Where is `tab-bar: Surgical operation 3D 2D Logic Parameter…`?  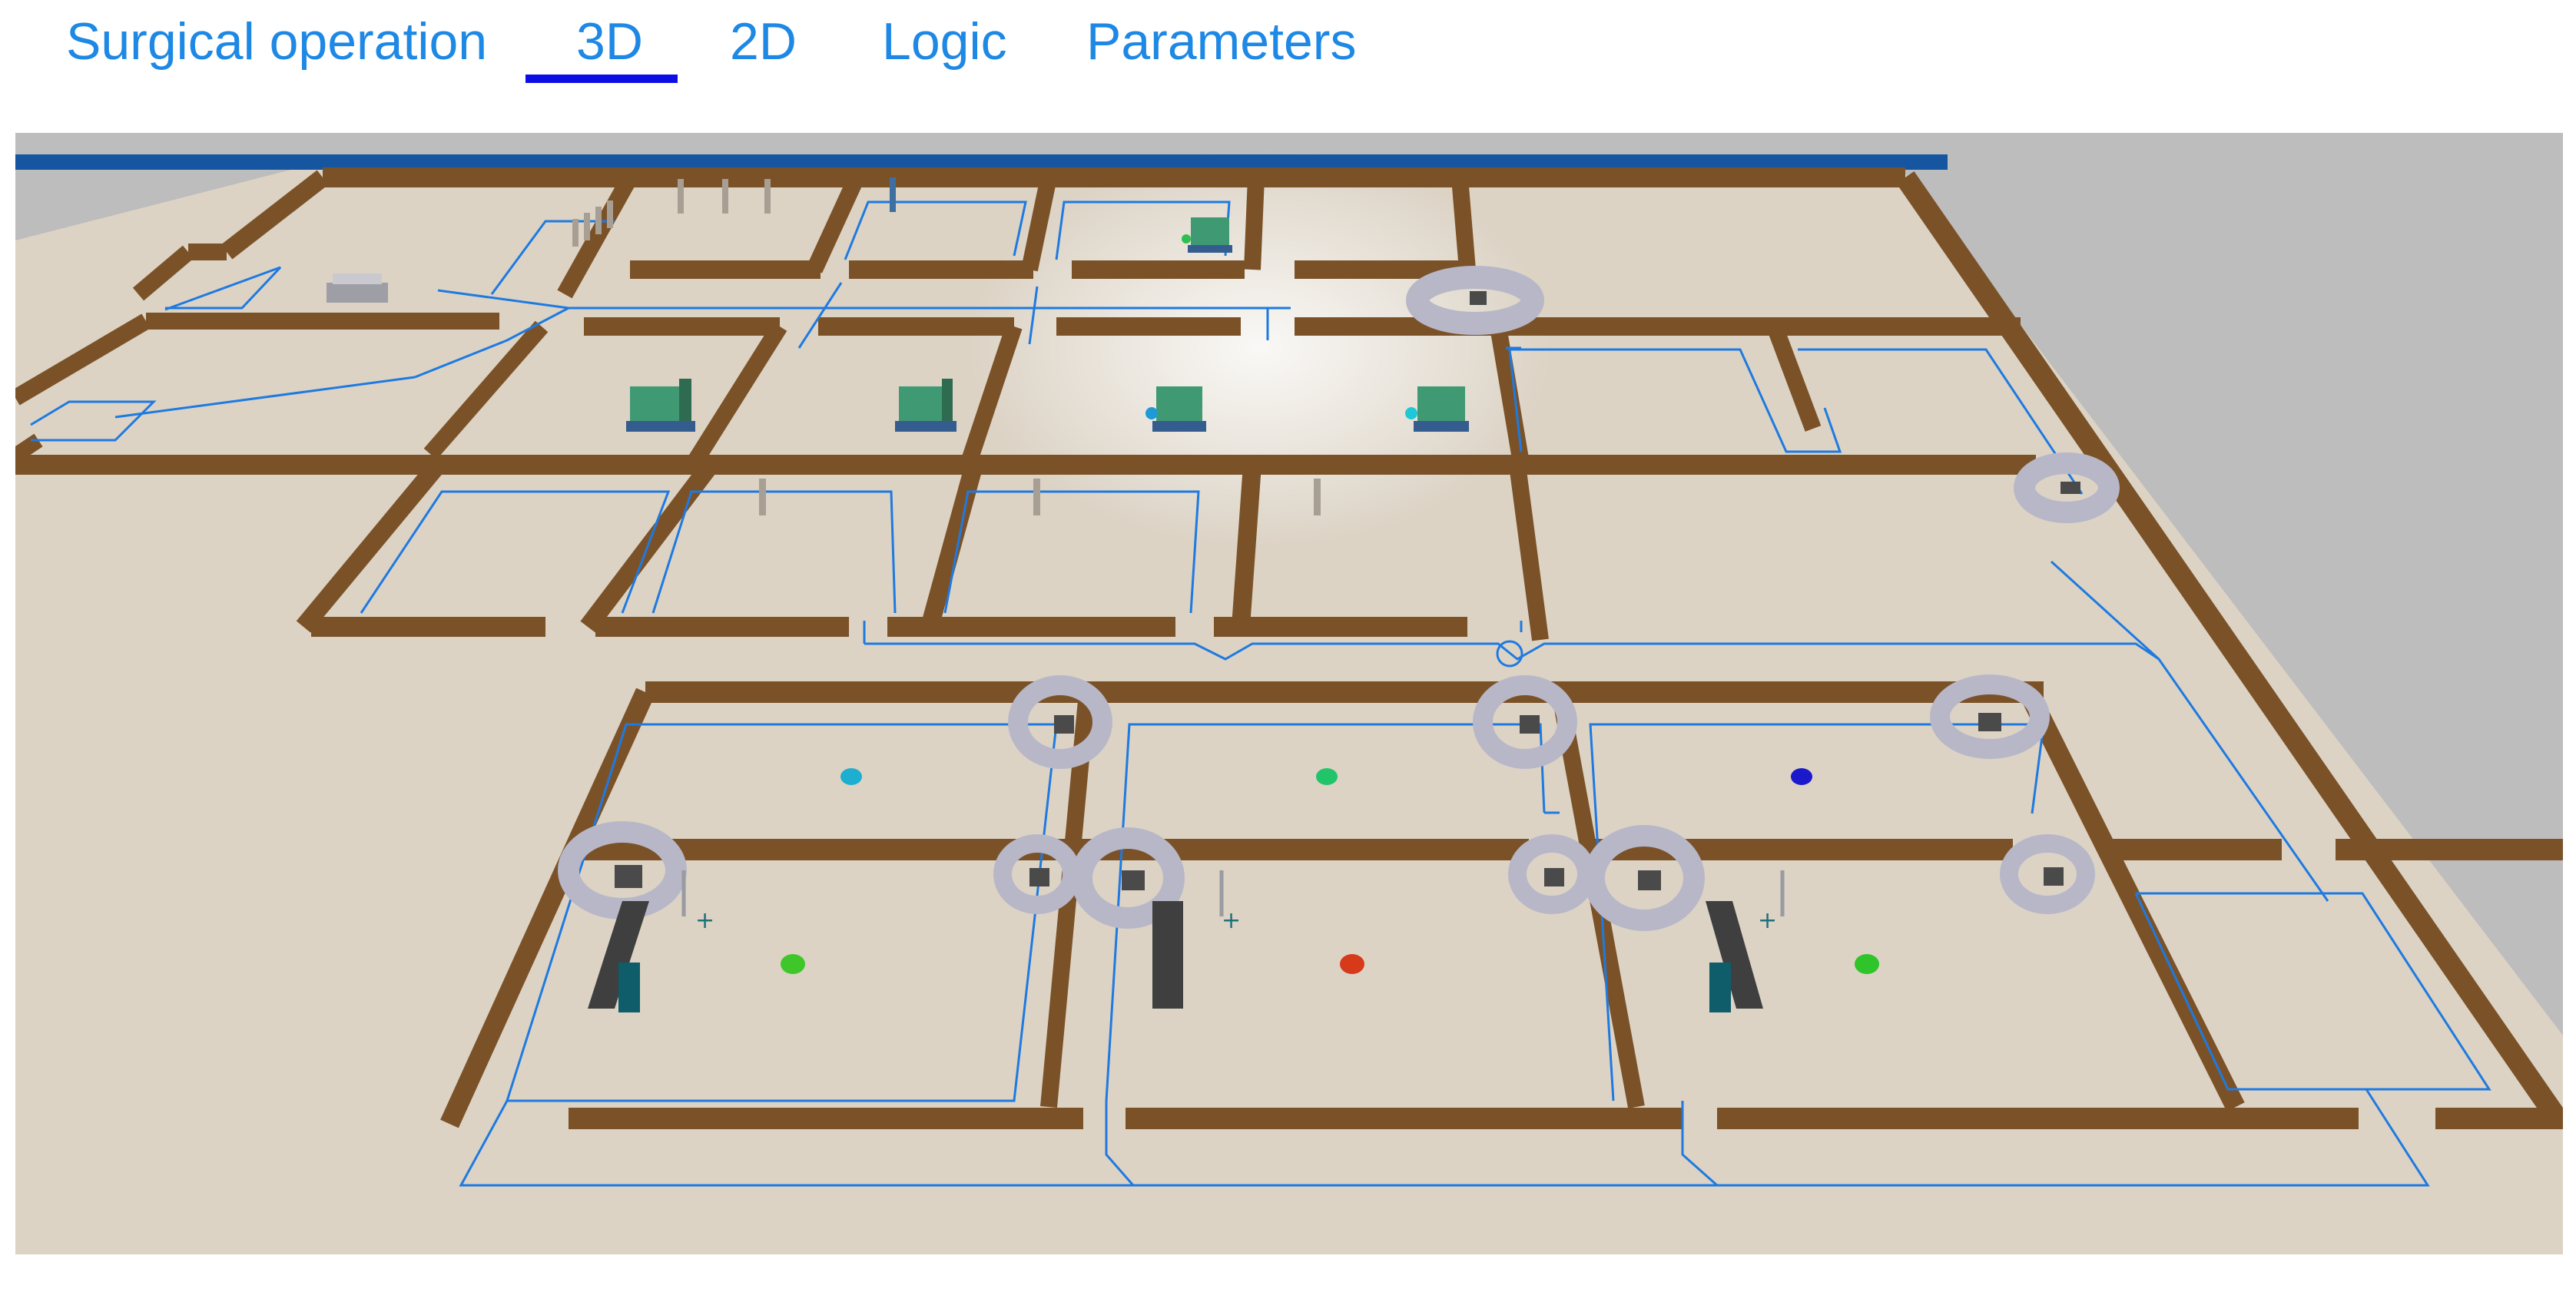
tab-bar: Surgical operation 3D 2D Logic Parameter… is located at coordinates (1288, 61).